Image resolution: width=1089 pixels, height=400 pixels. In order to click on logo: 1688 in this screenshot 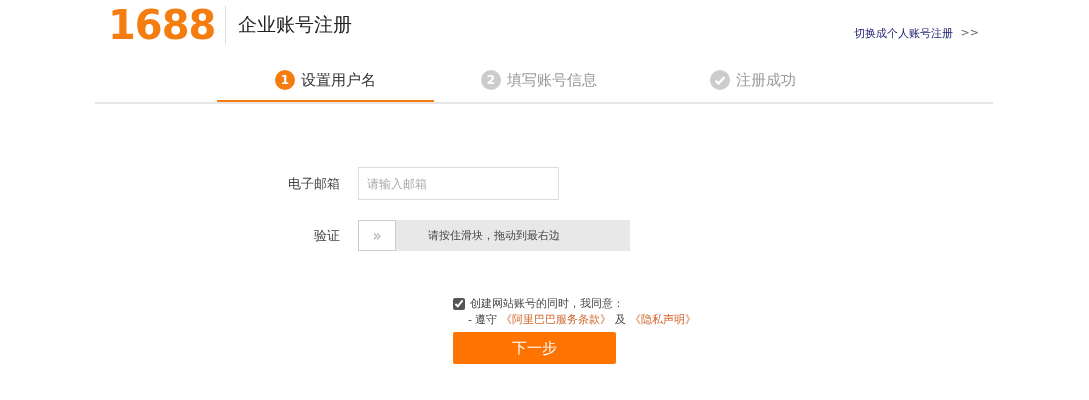, I will do `click(162, 25)`.